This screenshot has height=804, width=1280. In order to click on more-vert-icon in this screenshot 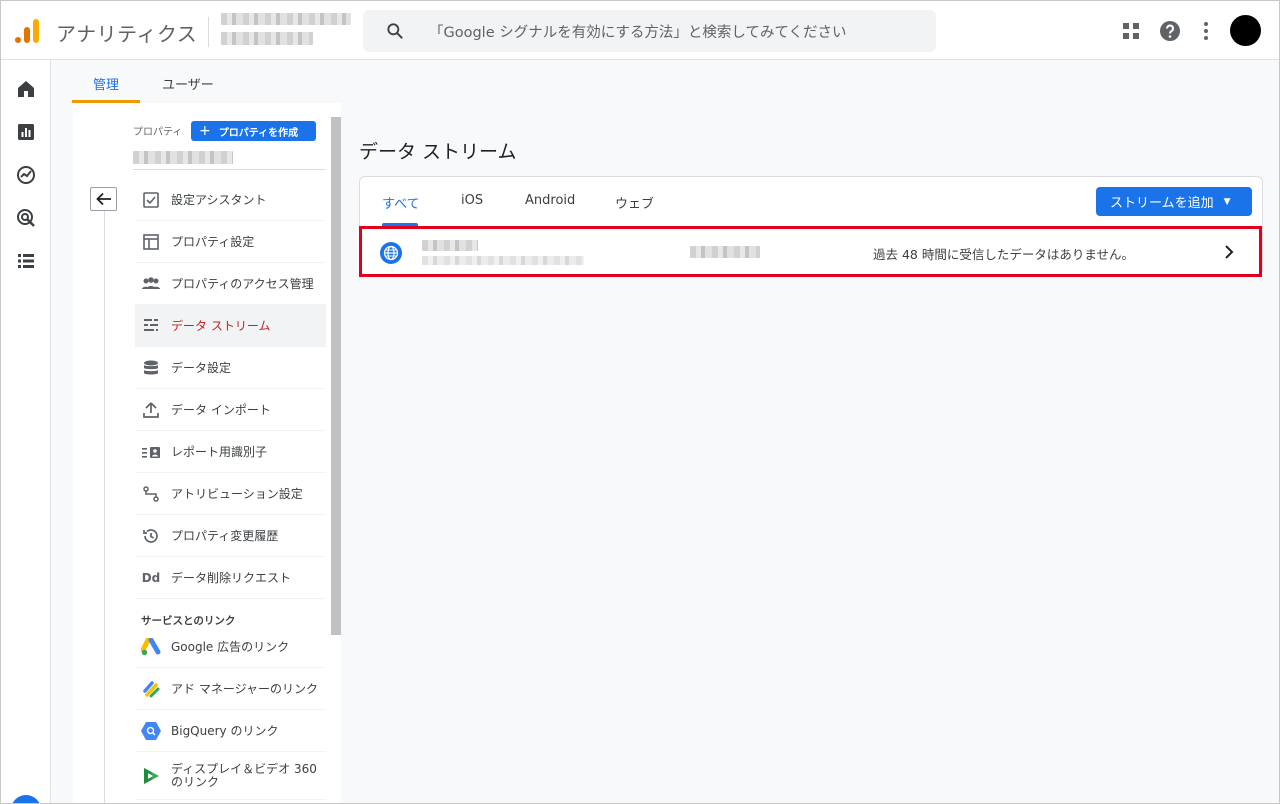, I will do `click(1206, 31)`.